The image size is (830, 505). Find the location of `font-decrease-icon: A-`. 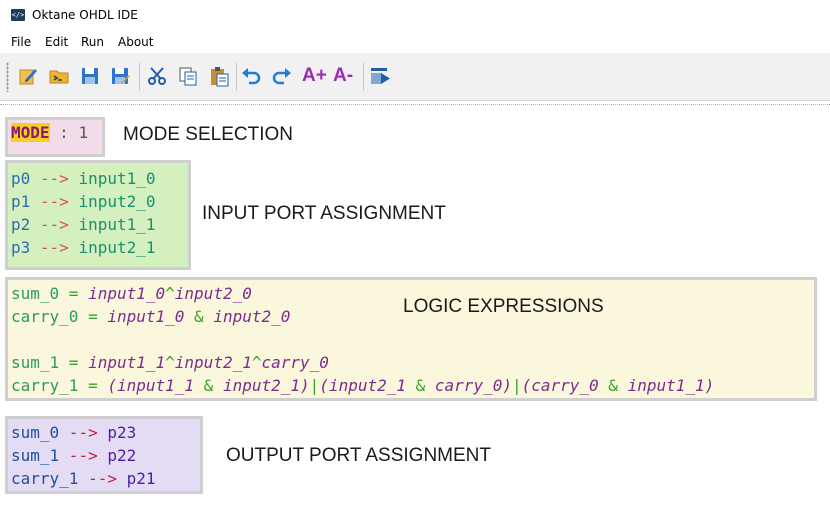

font-decrease-icon: A- is located at coordinates (346, 76).